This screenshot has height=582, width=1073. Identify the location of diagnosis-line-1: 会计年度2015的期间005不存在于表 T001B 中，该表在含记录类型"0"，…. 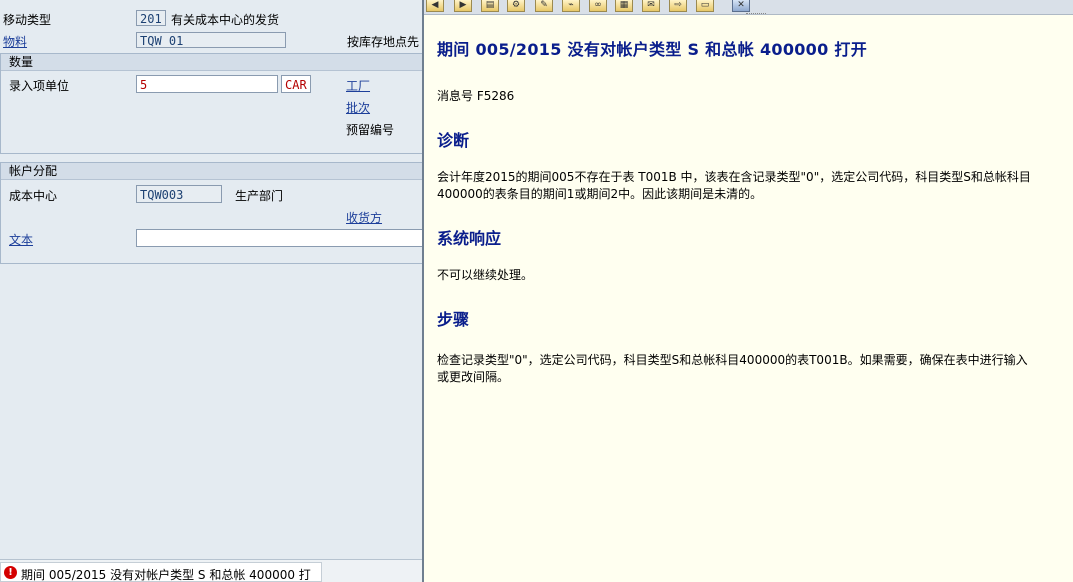
(734, 177).